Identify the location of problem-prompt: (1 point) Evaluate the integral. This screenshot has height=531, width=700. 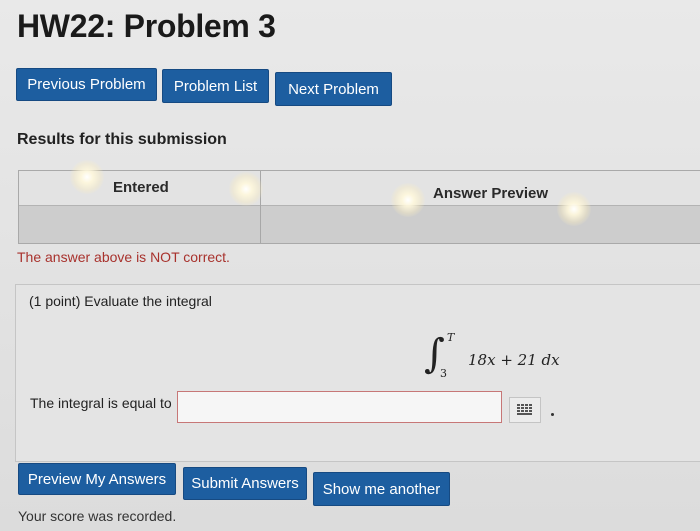
(120, 301).